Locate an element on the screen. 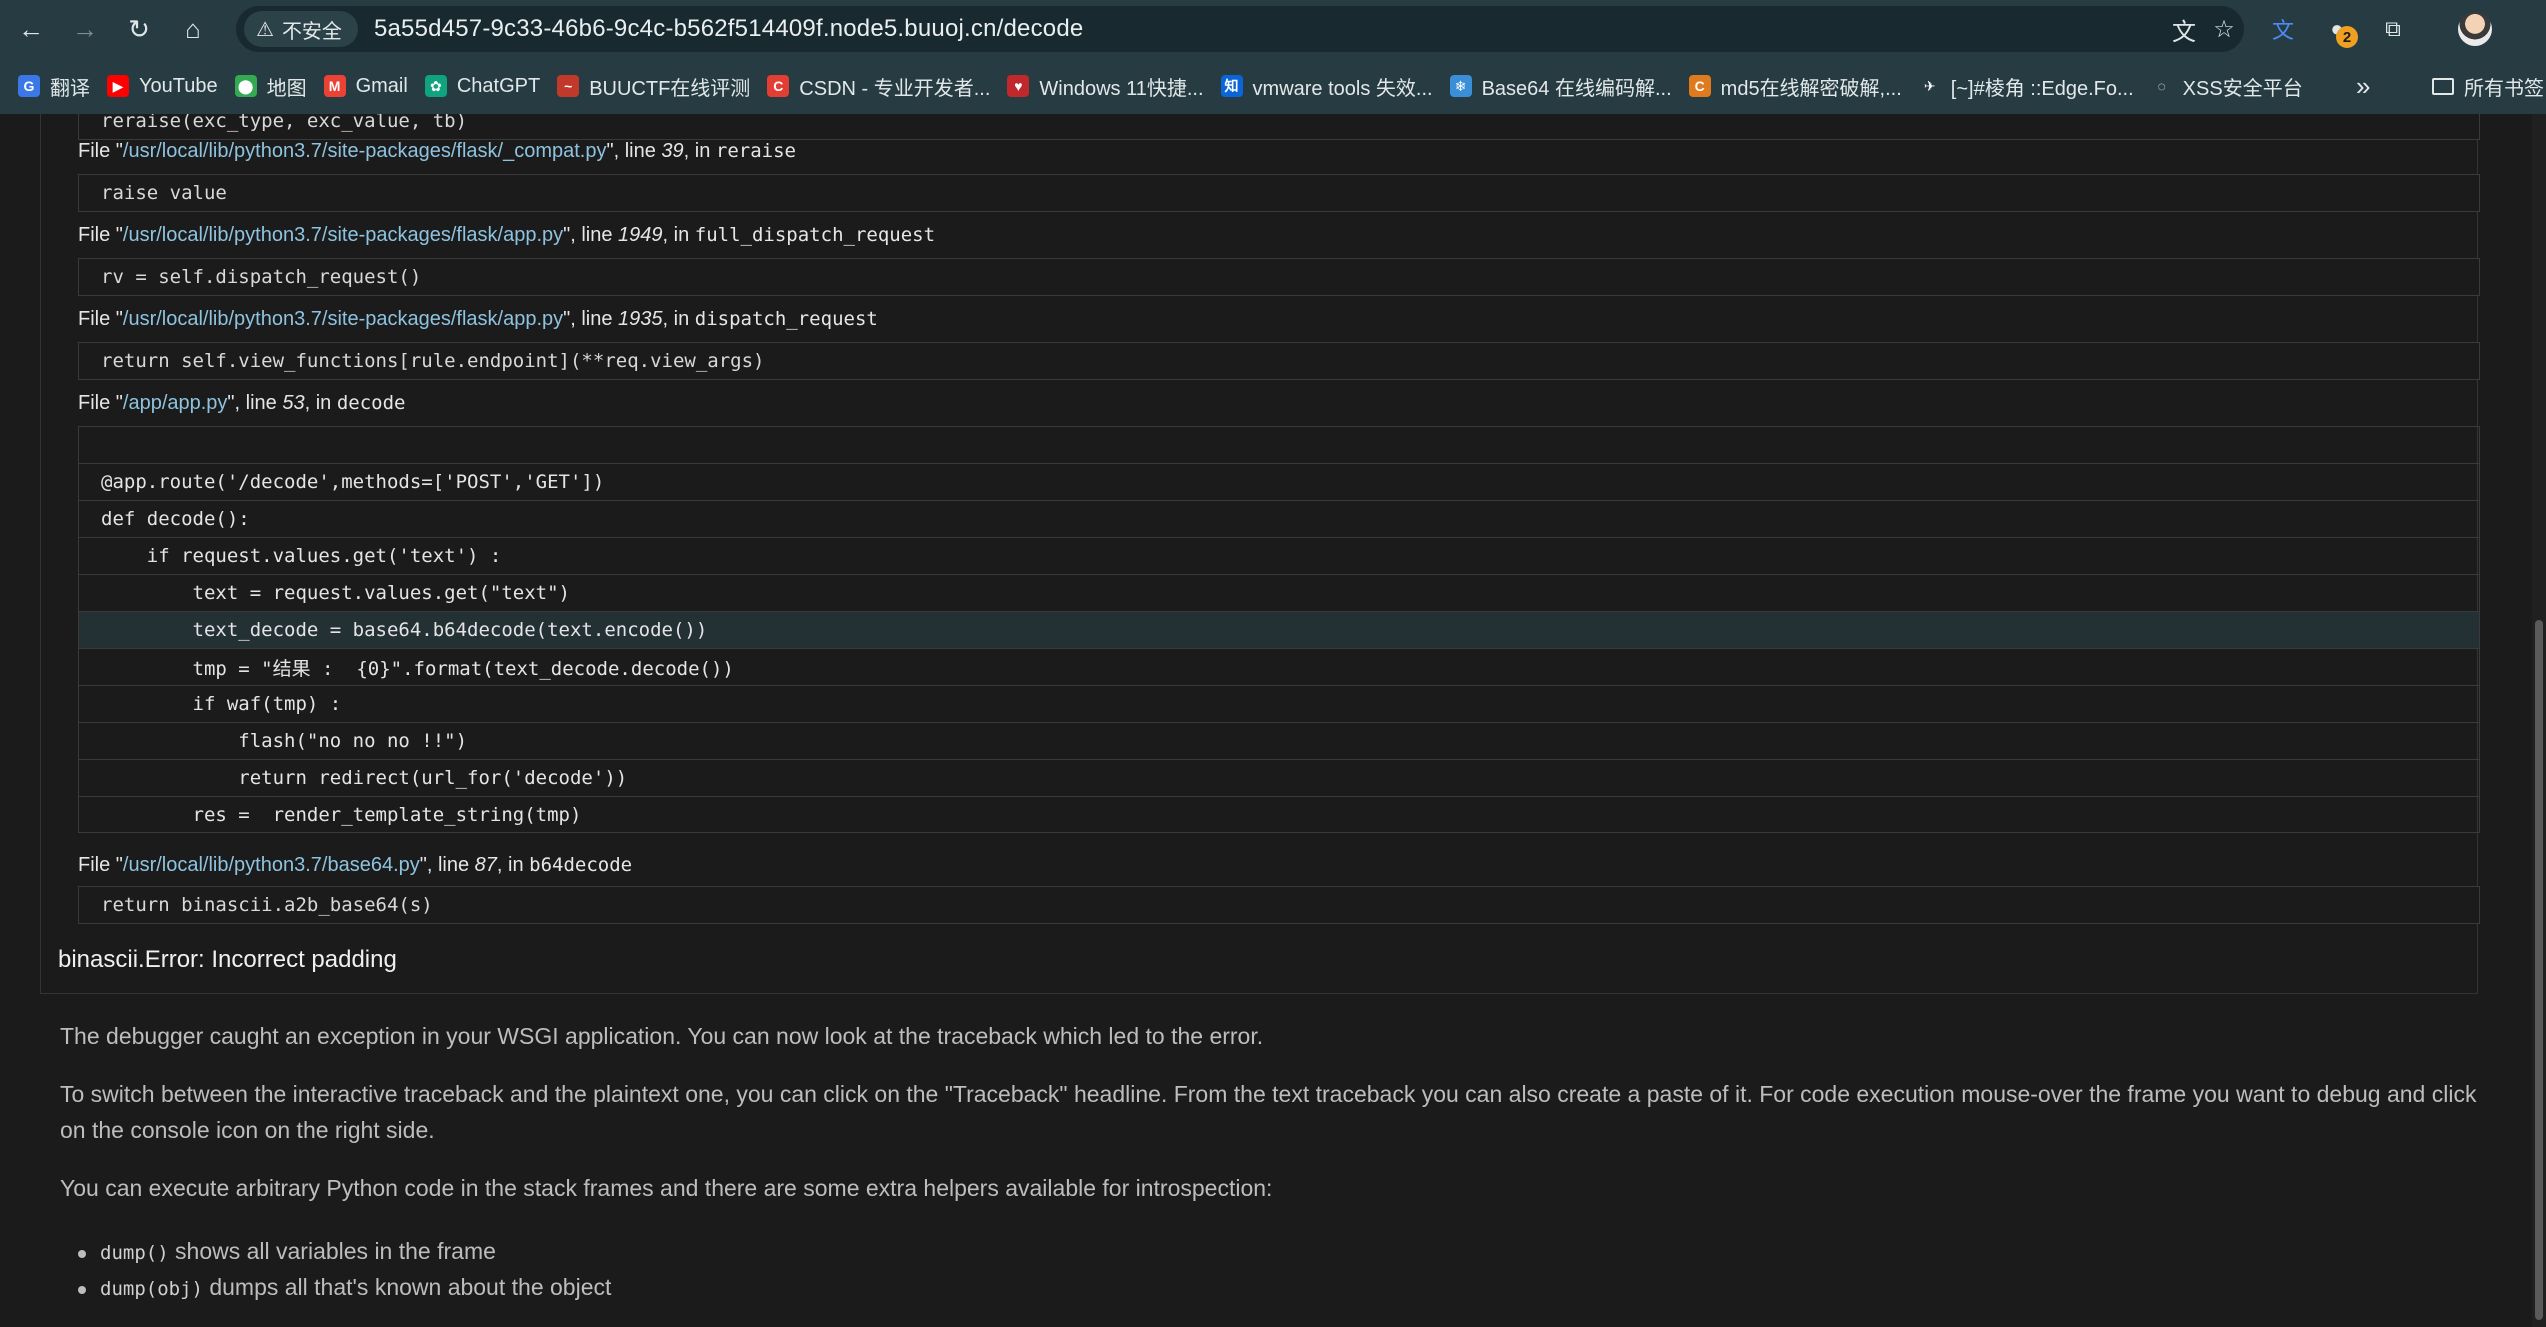 This screenshot has width=2546, height=1327. frame-function: decode is located at coordinates (371, 403).